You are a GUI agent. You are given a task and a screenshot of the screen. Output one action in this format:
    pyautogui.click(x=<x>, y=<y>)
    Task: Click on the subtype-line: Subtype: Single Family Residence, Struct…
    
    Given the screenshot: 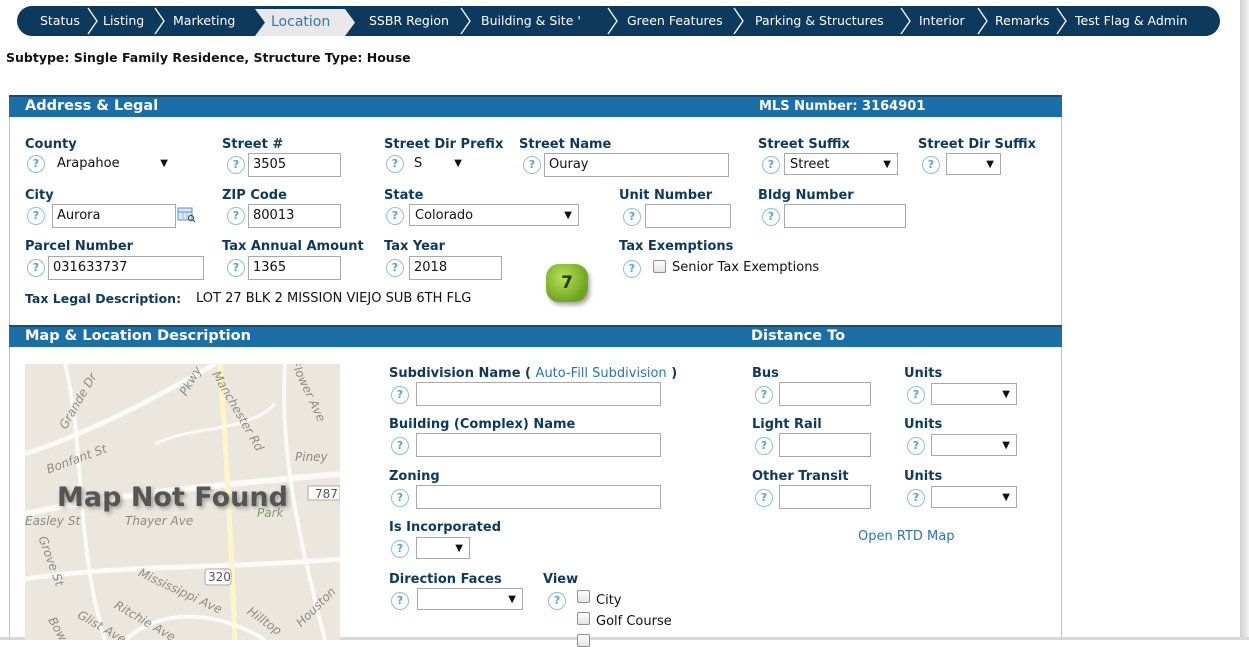 What is the action you would take?
    pyautogui.click(x=208, y=57)
    